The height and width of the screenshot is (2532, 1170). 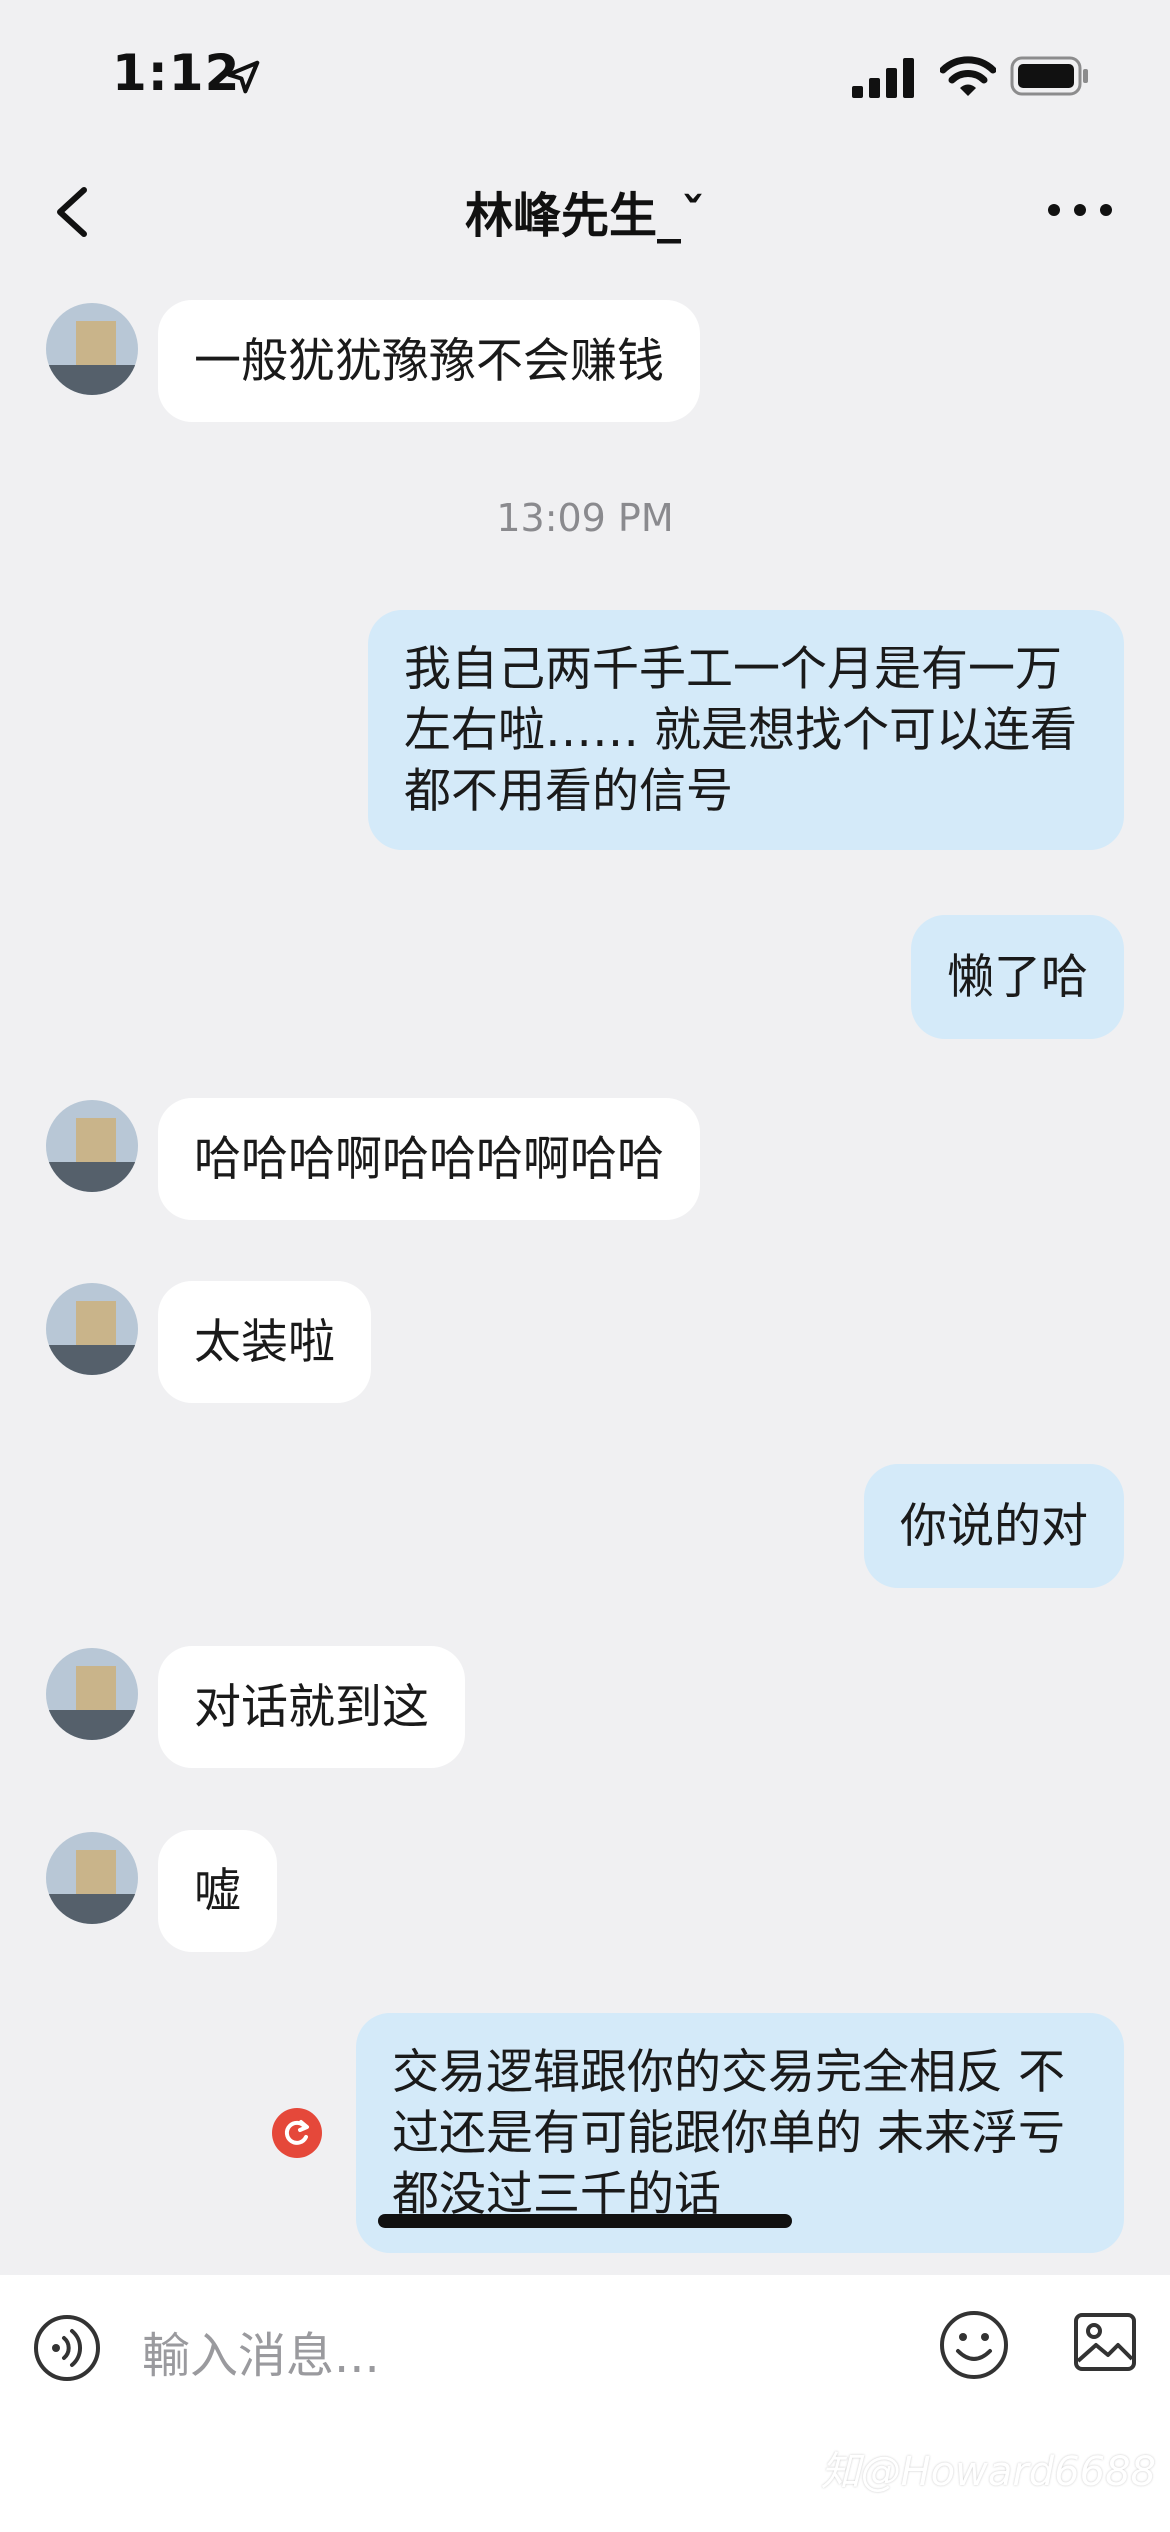 I want to click on more-options-button, so click(x=1080, y=210).